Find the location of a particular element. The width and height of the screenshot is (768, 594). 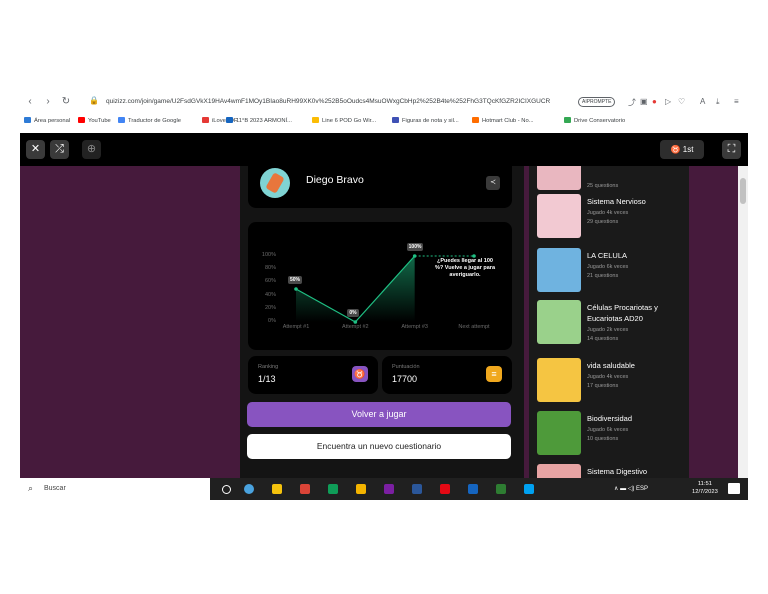

clock-time: 11:51 is located at coordinates (704, 484).